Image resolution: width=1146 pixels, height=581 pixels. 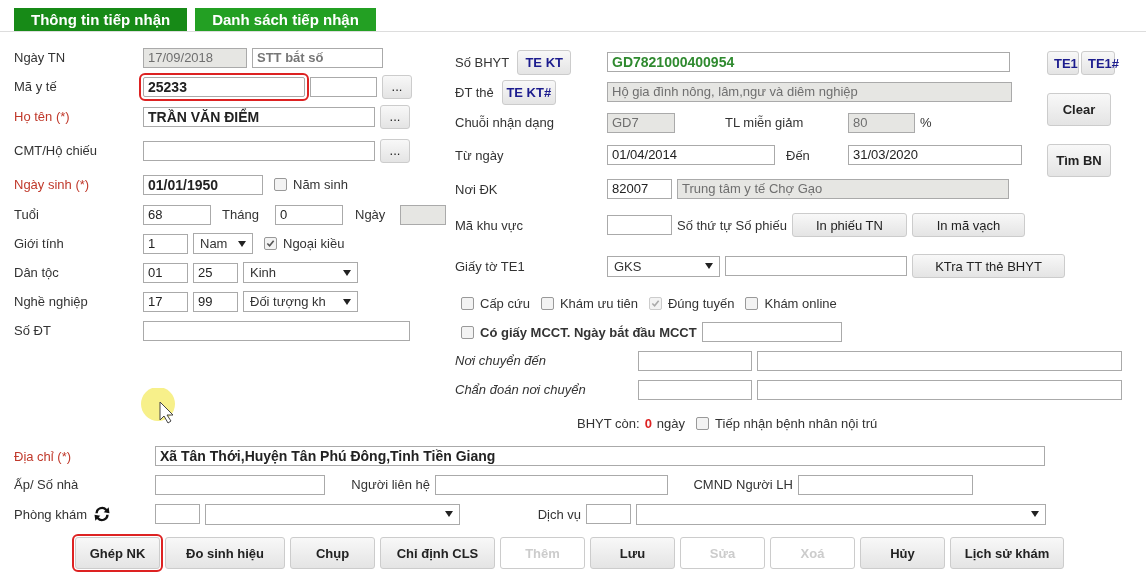 What do you see at coordinates (474, 92) in the screenshot?
I see `field-label: ĐT thẻ` at bounding box center [474, 92].